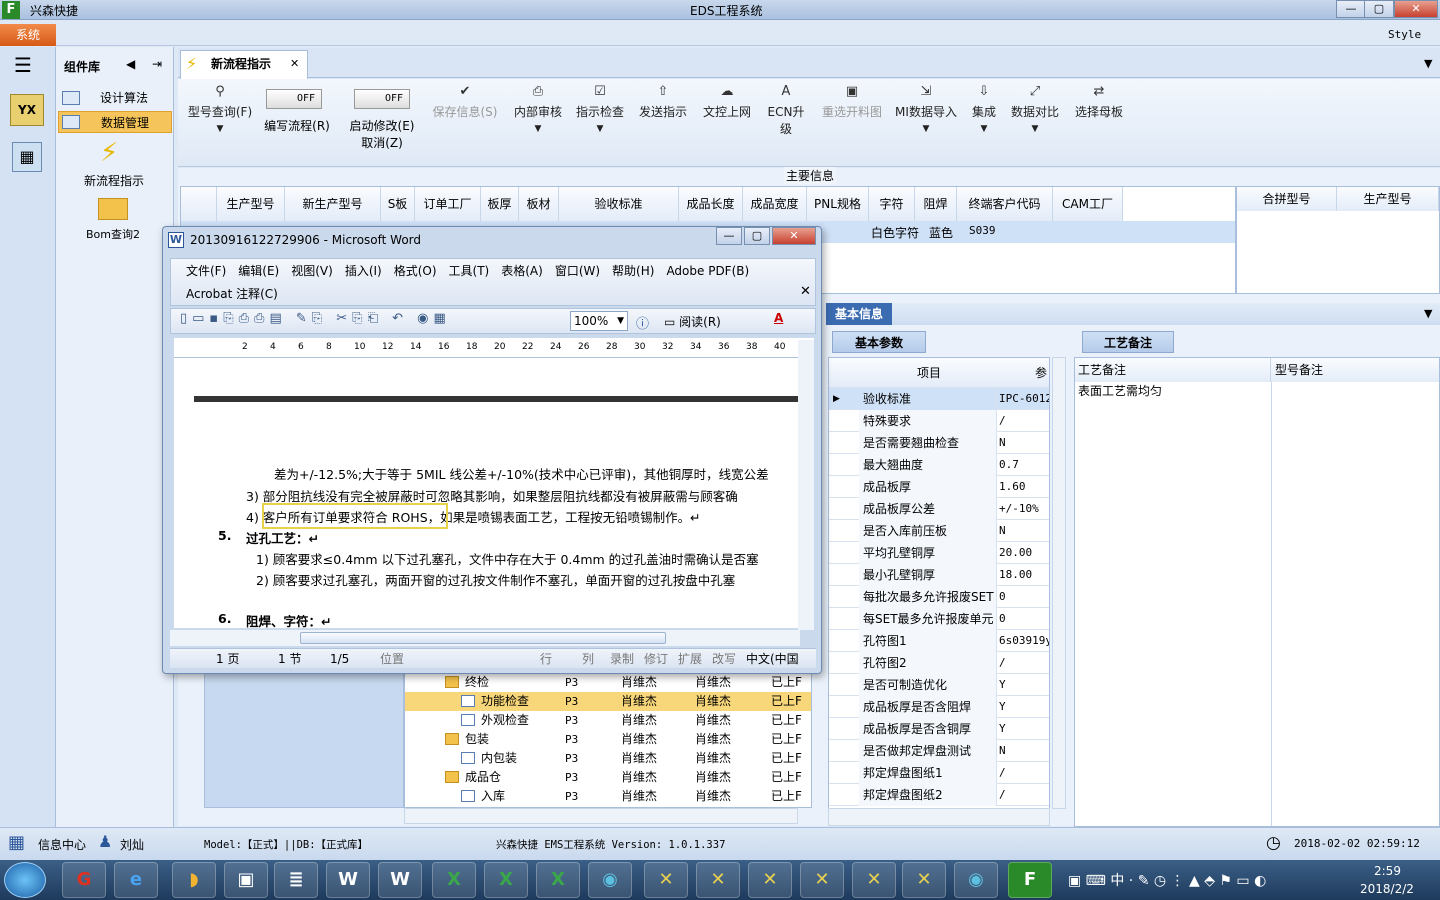 The width and height of the screenshot is (1440, 900). What do you see at coordinates (608, 777) in the screenshot?
I see `tree-row: 成品仓 P3 肖维杰 肖维杰 已上F` at bounding box center [608, 777].